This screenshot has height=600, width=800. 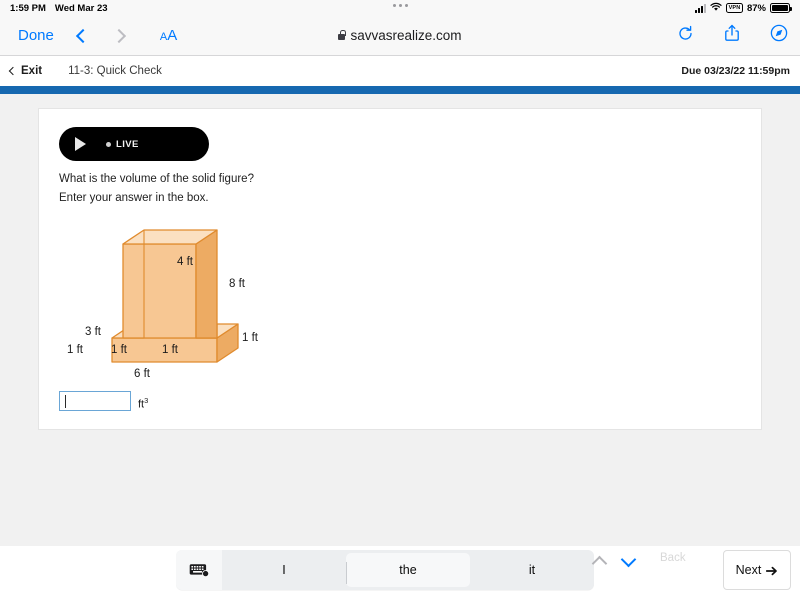 I want to click on lock-icon, so click(x=342, y=34).